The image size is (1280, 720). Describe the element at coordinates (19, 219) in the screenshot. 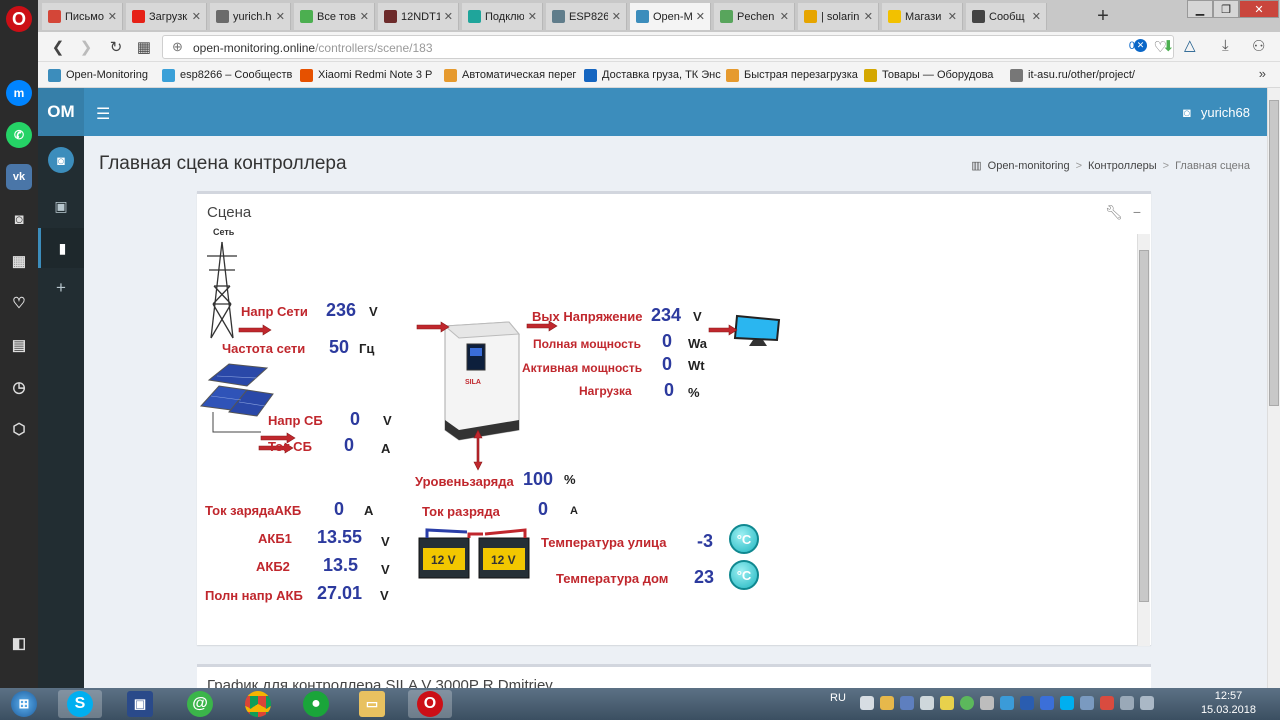

I see `camera-icon: ◙` at that location.